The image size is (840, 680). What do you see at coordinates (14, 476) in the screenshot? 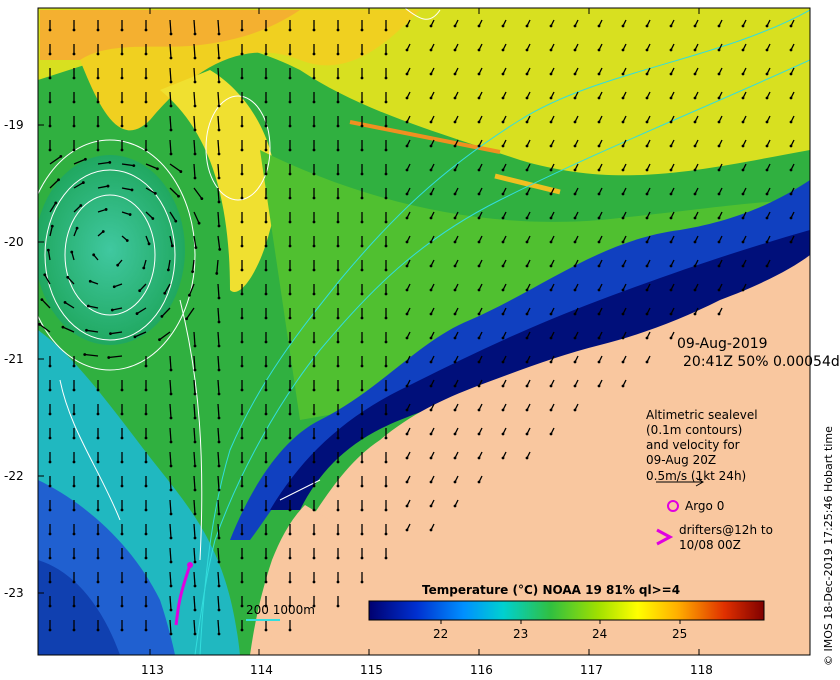
I see `latitude-label: -22` at bounding box center [14, 476].